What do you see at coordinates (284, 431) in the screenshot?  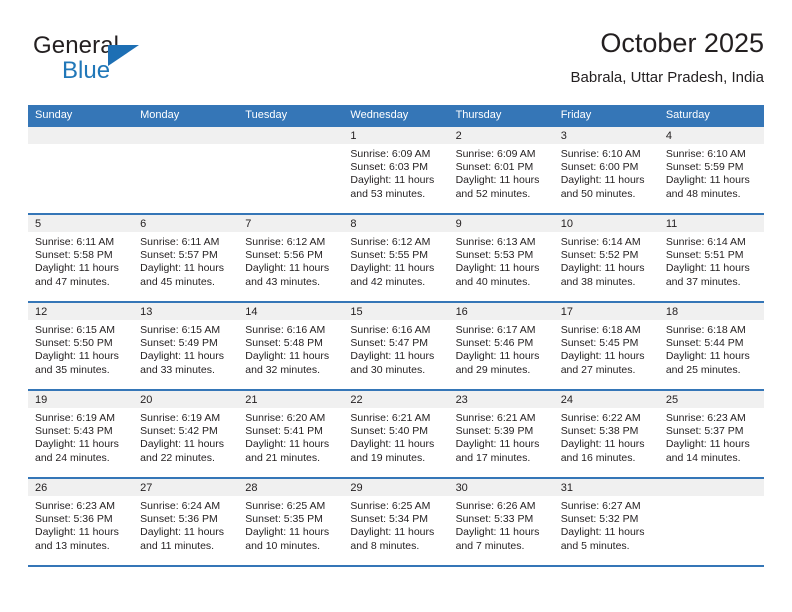 I see `sunset-time: Sunset: 5:41 PM` at bounding box center [284, 431].